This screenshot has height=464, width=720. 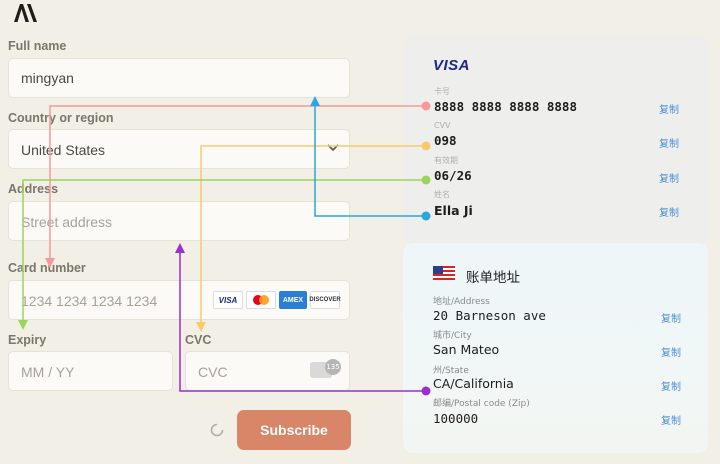 I want to click on arrow-cvv, so click(x=313, y=235).